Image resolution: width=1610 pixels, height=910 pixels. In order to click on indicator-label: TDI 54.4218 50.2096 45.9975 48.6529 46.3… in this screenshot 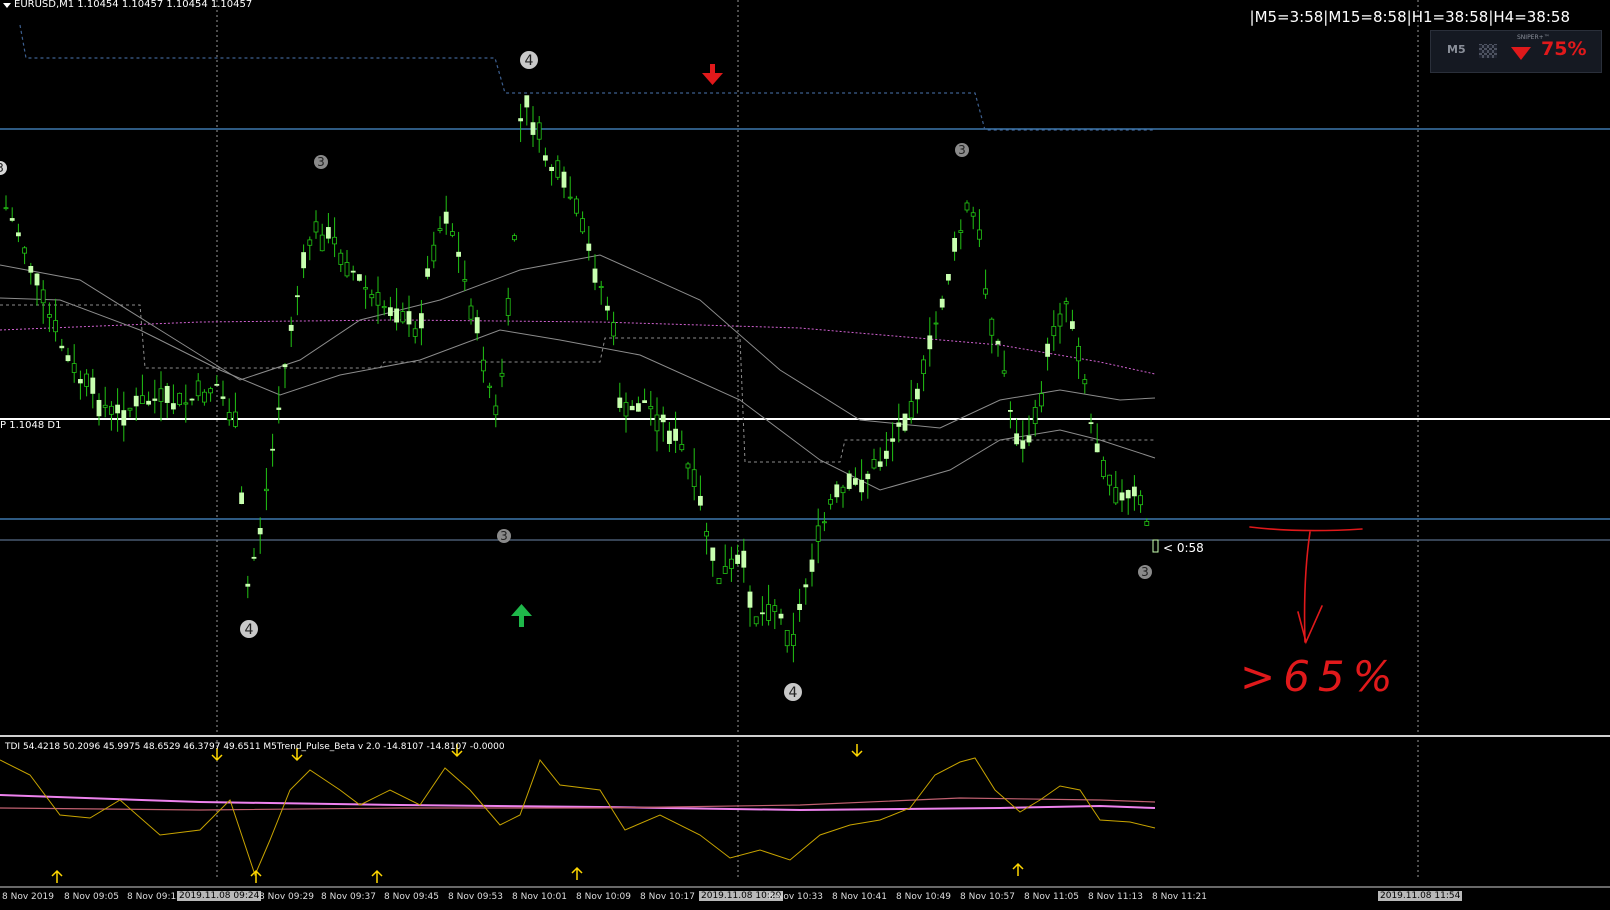, I will do `click(255, 747)`.